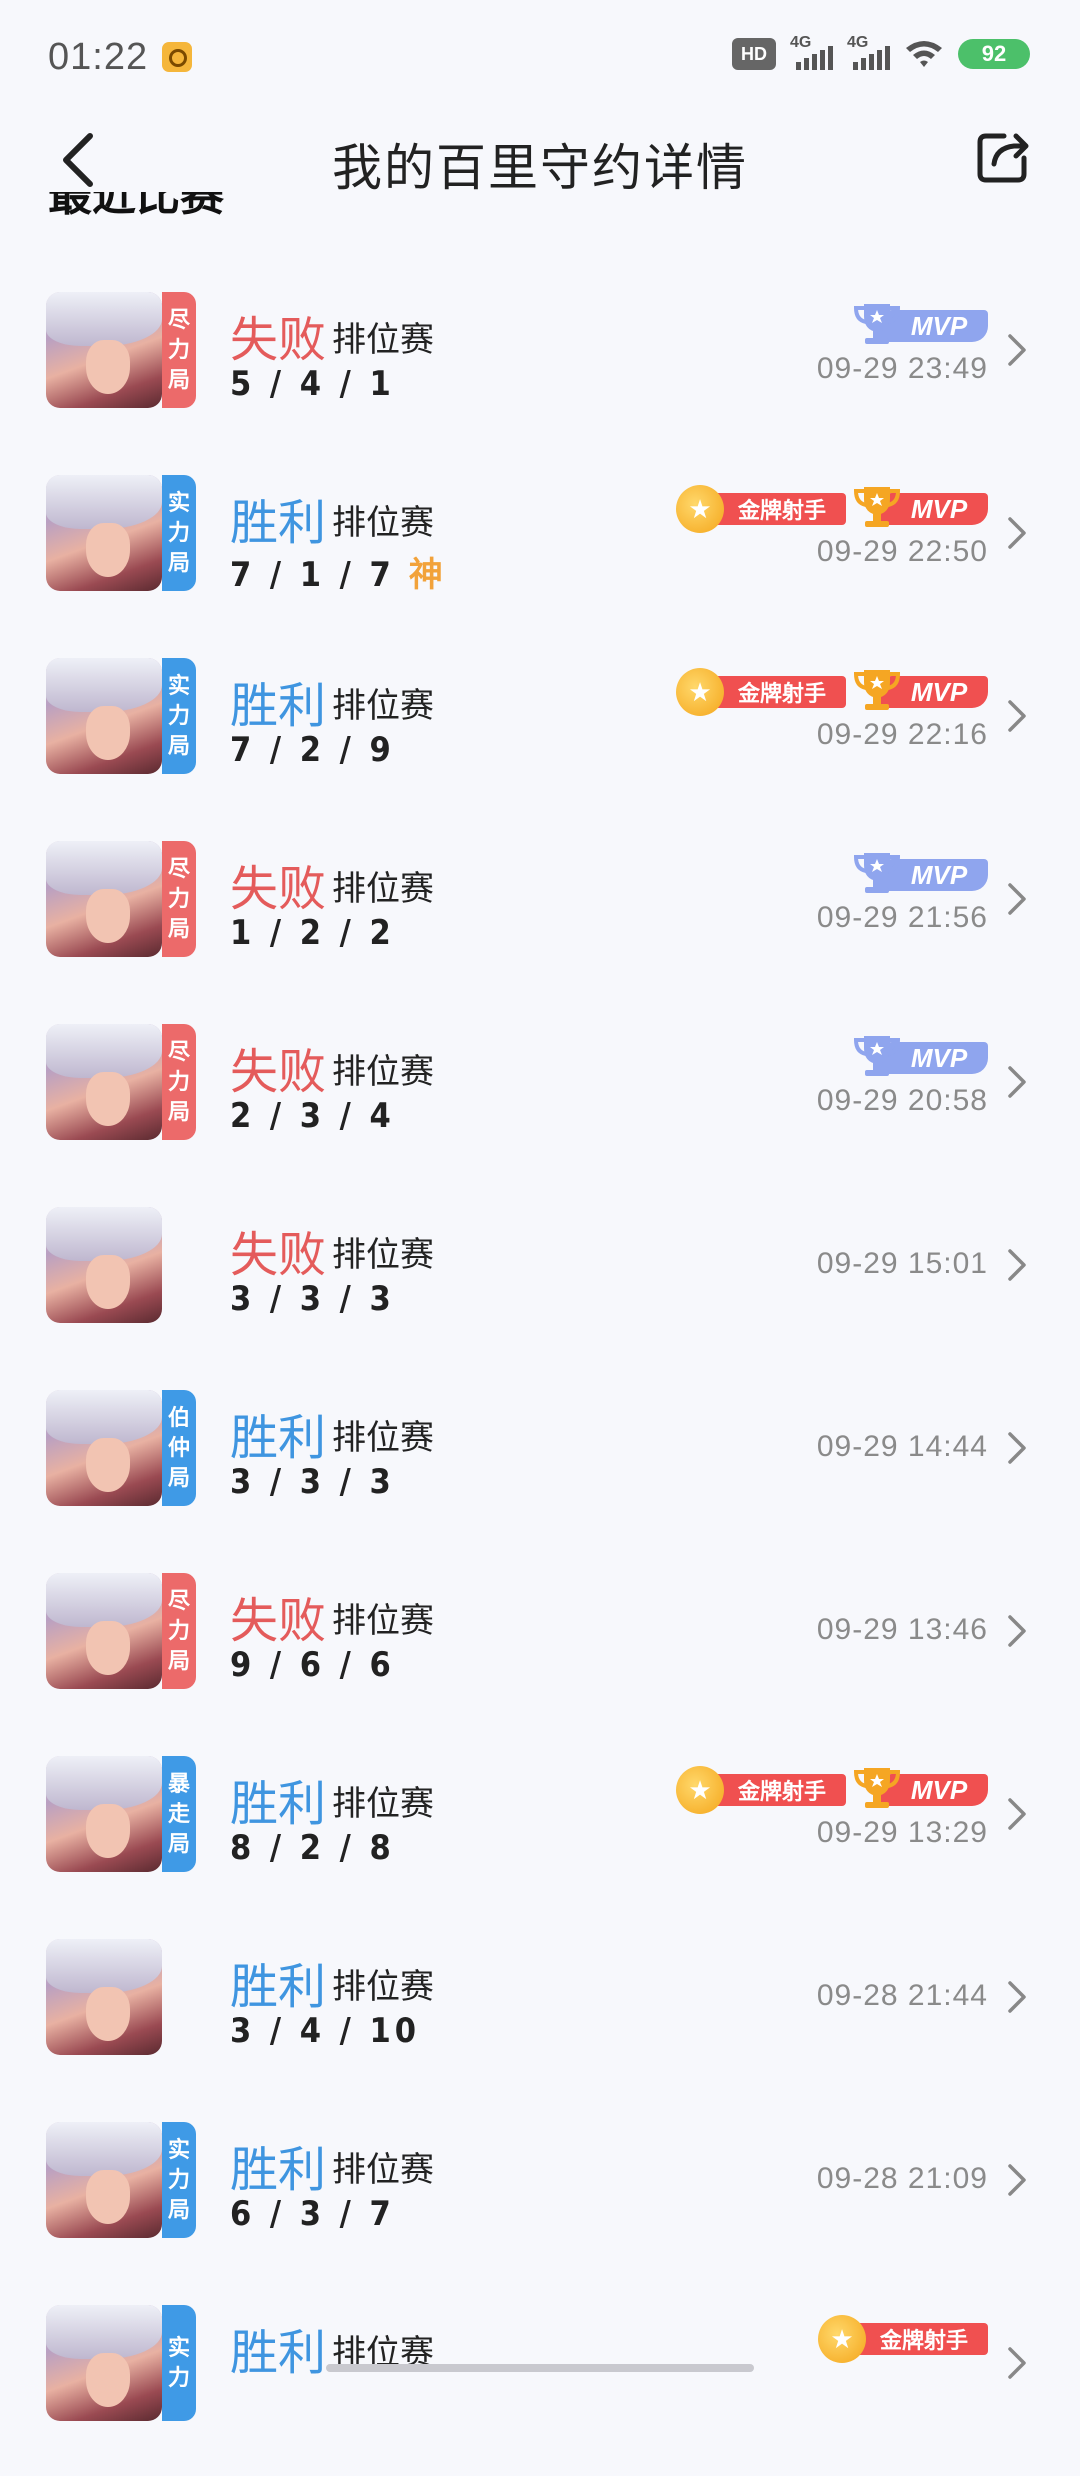  What do you see at coordinates (540, 920) in the screenshot?
I see `match-row: 尽力局失败 排位赛 1 / 2 / 2 MVP 09-29 21:56` at bounding box center [540, 920].